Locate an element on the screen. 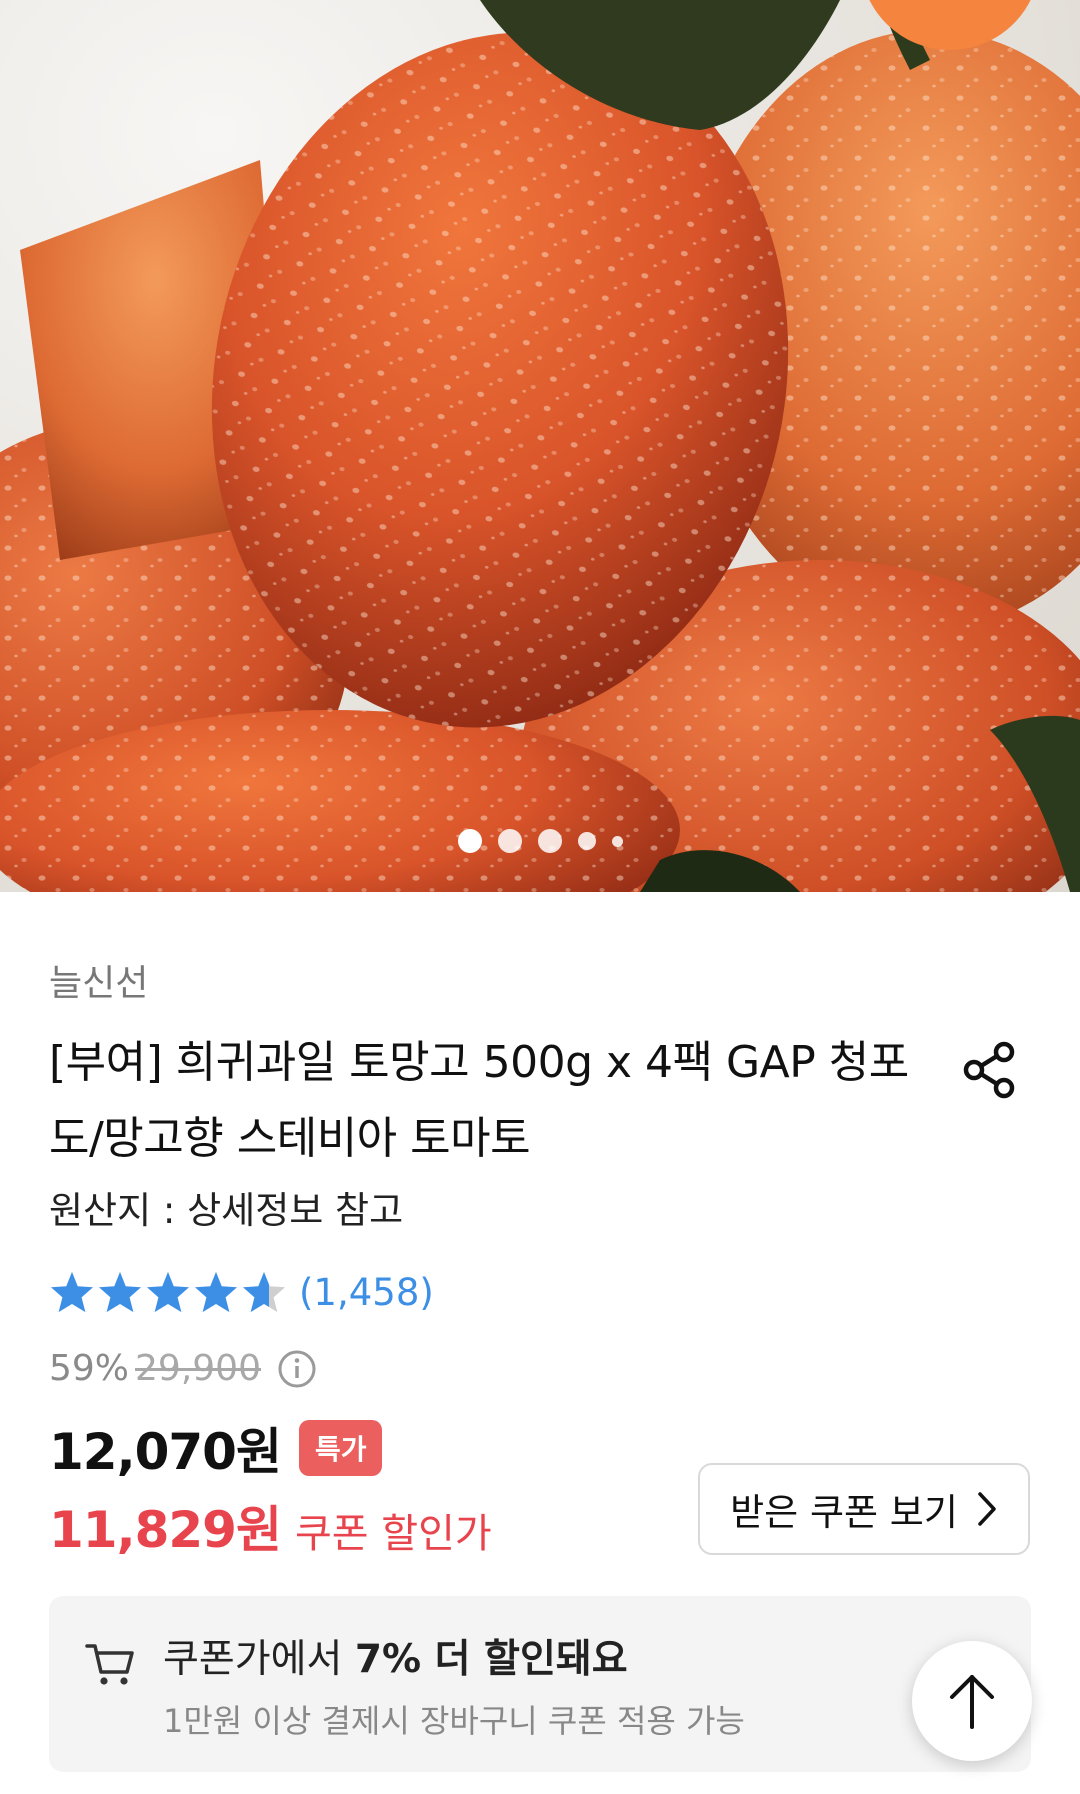 The image size is (1080, 1794). coupon-price-label: 쿠폰 할인가 is located at coordinates (393, 1534).